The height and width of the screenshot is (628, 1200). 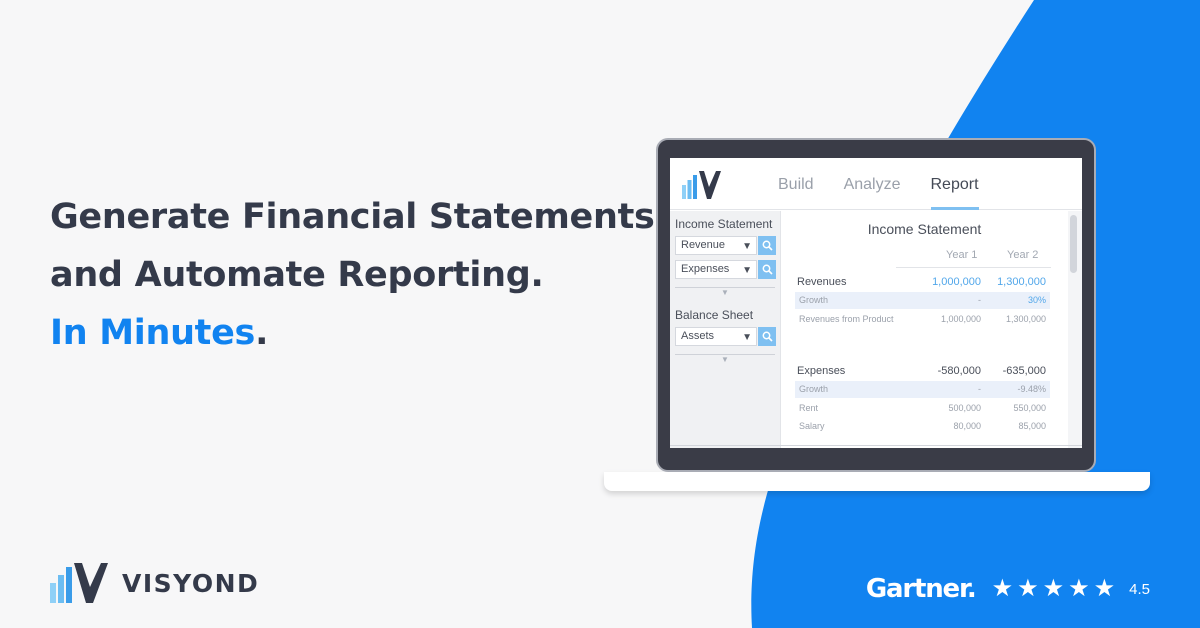 I want to click on sidebar-row-expenses: Expenses ▼, so click(x=727, y=269).